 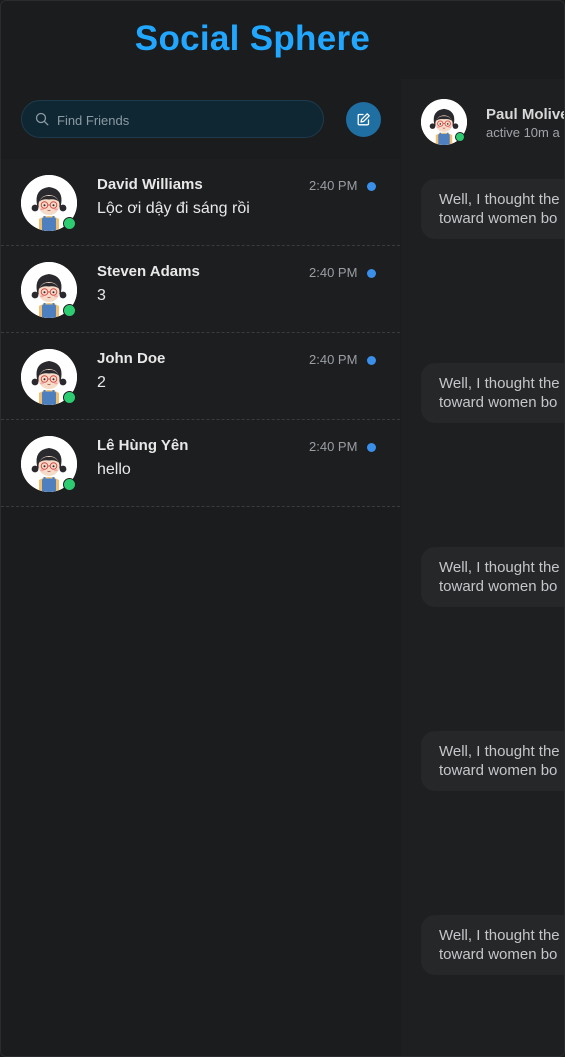 I want to click on edit-icon, so click(x=363, y=119).